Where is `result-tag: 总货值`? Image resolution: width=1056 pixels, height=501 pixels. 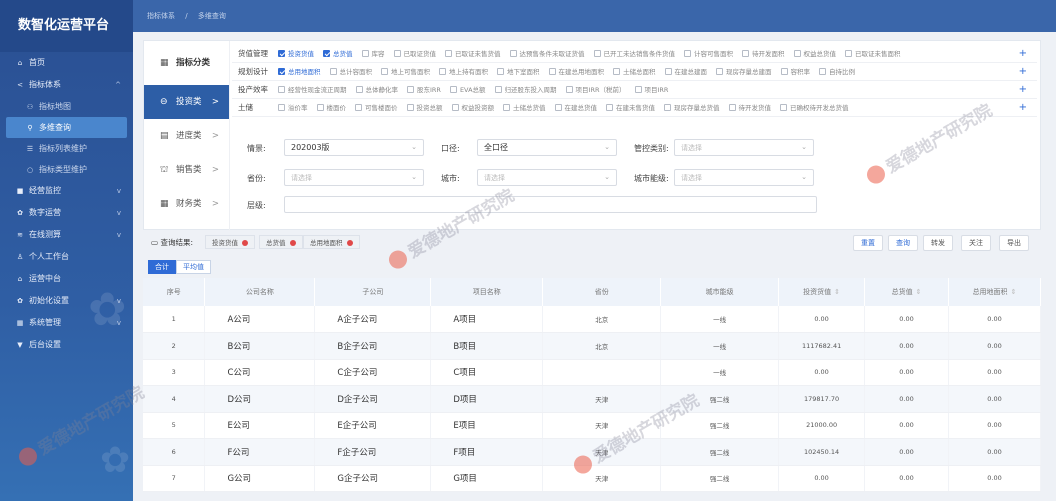 result-tag: 总货值 is located at coordinates (281, 242).